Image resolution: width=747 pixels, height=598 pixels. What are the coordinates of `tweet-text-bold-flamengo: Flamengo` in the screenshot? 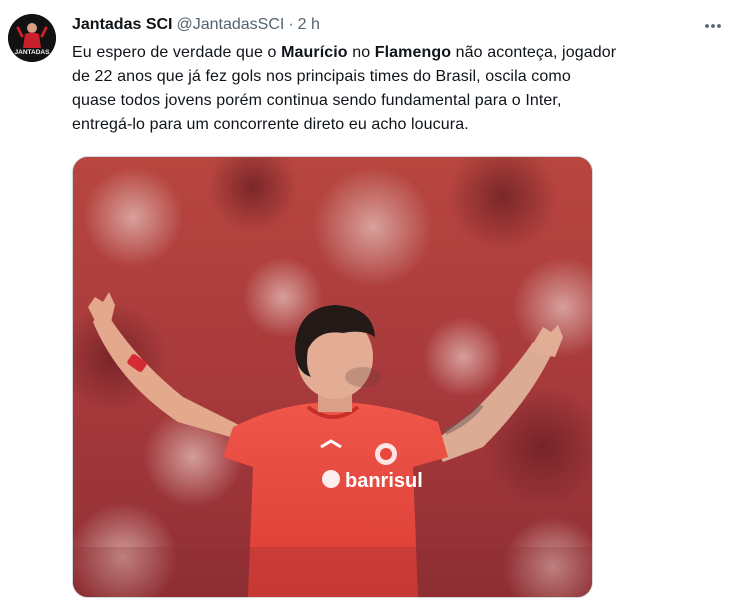 It's located at (413, 52).